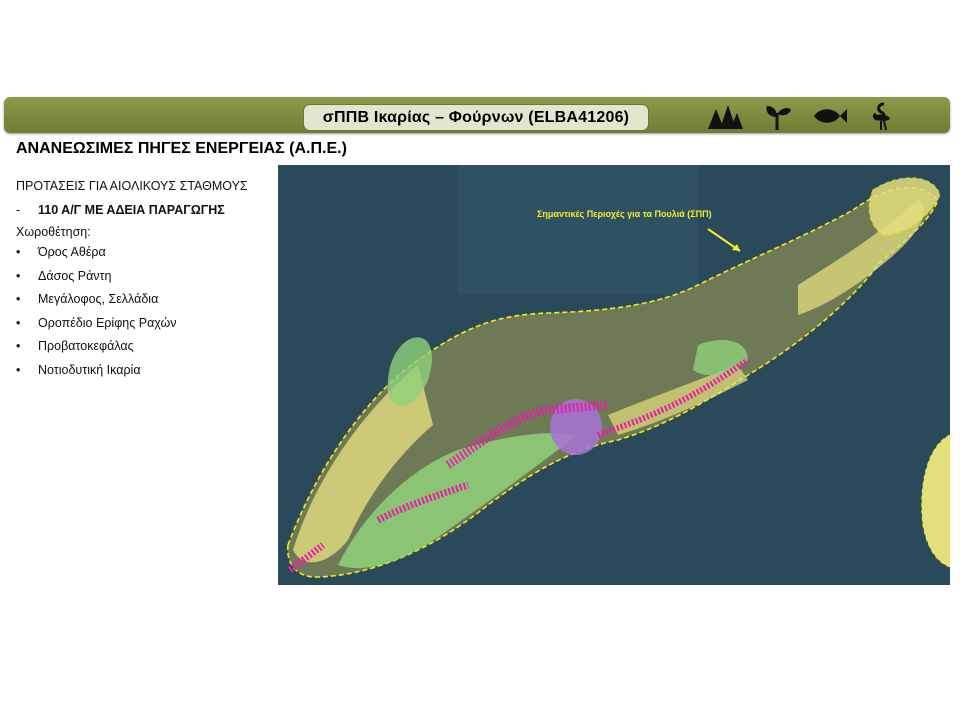  I want to click on list-item: • Νοτιοδυτική Ικαρία, so click(96, 375).